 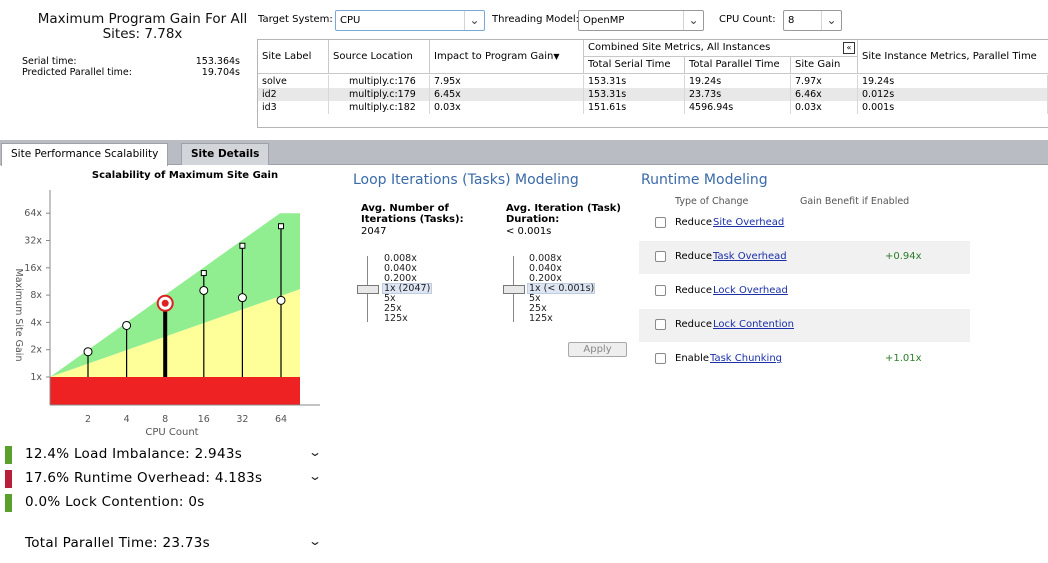 I want to click on cpu-count-label: CPU Count:, so click(x=747, y=19).